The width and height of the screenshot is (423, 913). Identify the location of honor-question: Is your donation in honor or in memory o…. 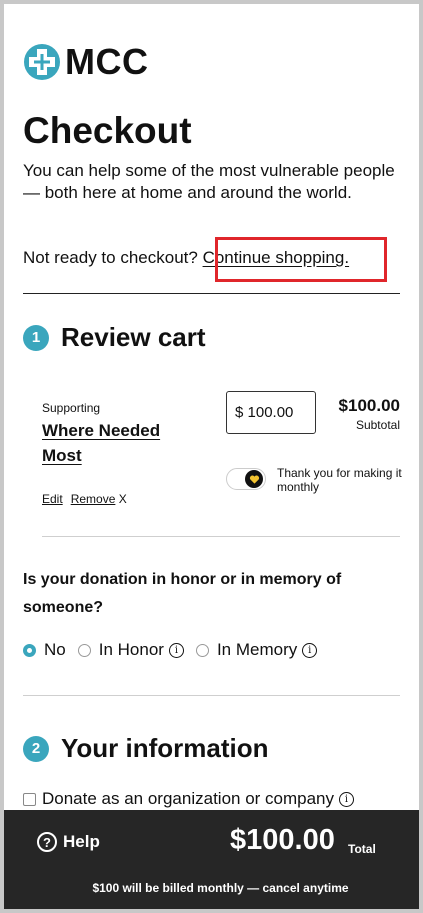
(182, 593).